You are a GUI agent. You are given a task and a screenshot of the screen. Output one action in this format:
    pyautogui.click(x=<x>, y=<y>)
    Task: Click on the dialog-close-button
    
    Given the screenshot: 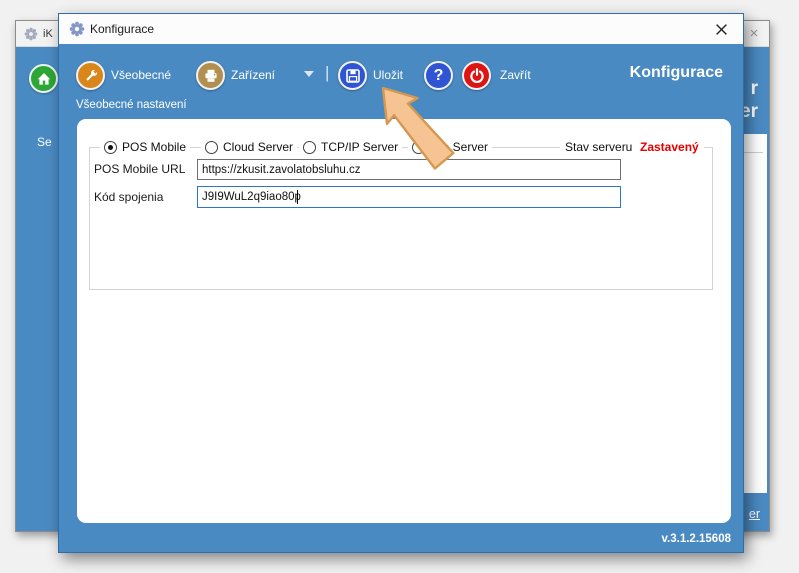 What is the action you would take?
    pyautogui.click(x=721, y=29)
    